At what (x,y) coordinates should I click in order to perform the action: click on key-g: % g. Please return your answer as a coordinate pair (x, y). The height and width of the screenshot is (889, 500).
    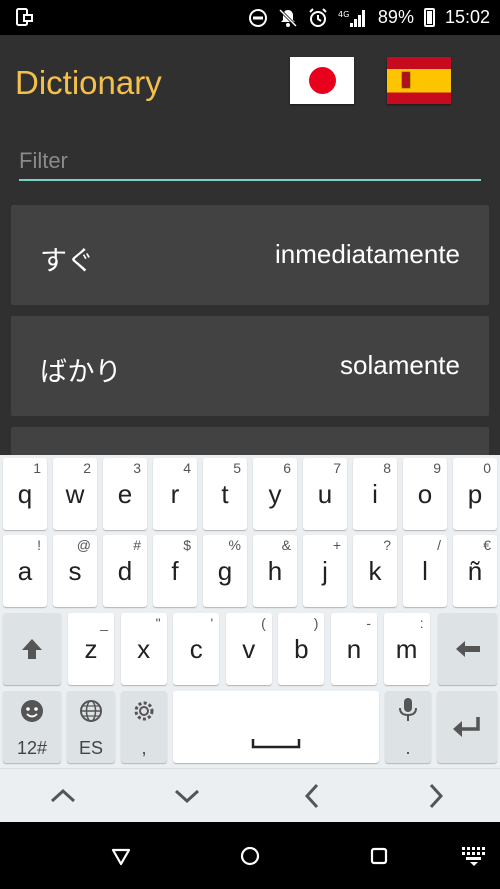
    Looking at the image, I should click on (225, 571).